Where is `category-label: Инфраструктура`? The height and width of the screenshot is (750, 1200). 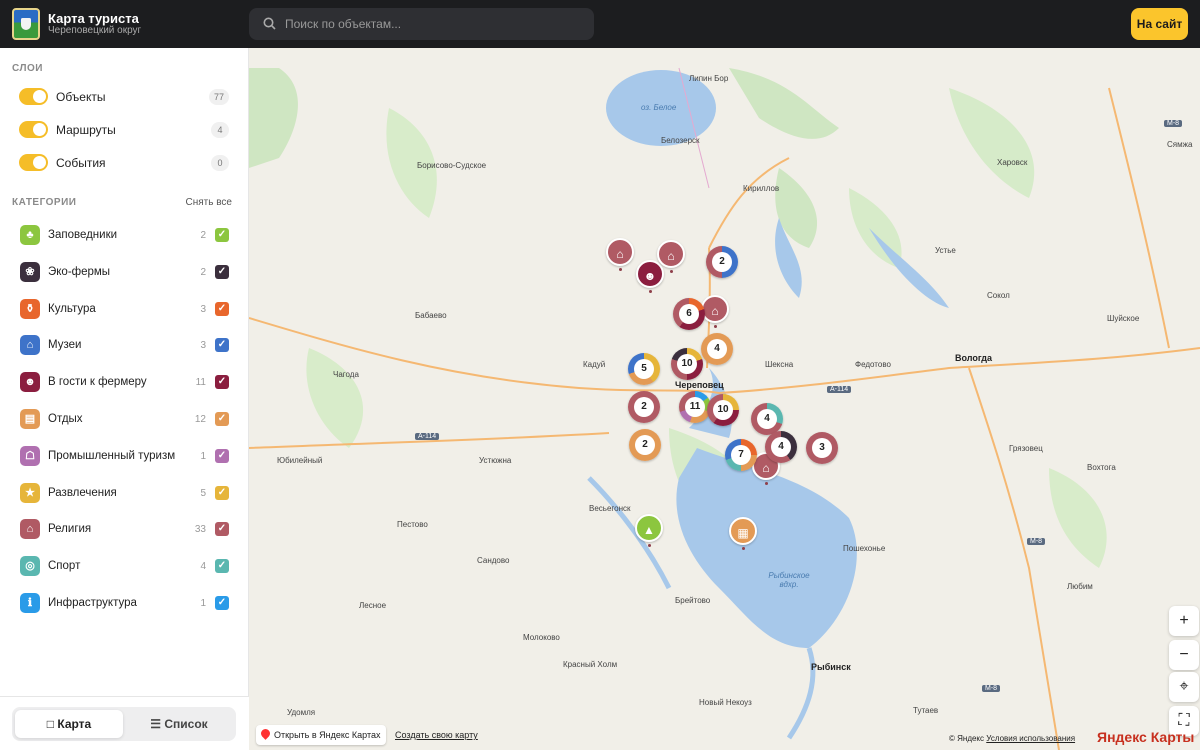 category-label: Инфраструктура is located at coordinates (92, 603).